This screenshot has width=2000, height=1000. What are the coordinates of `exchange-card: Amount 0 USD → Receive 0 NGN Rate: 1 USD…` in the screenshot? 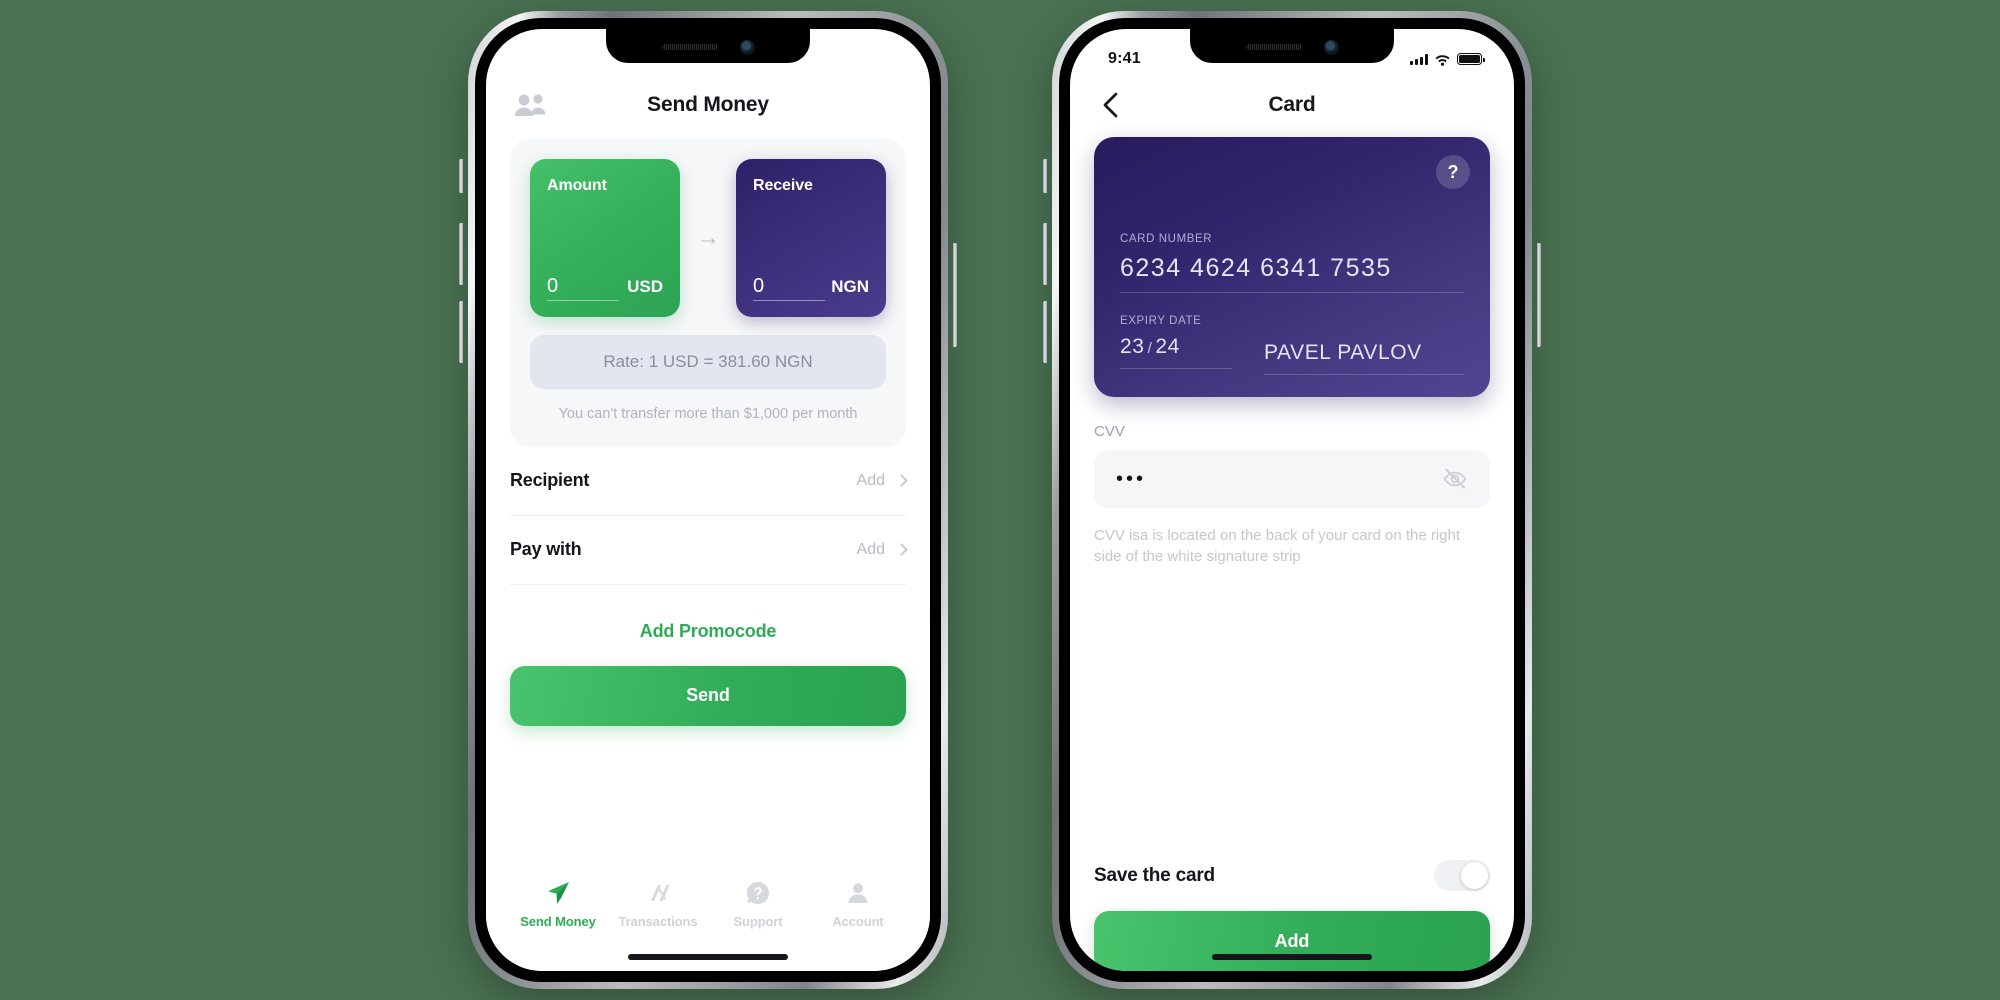 It's located at (708, 293).